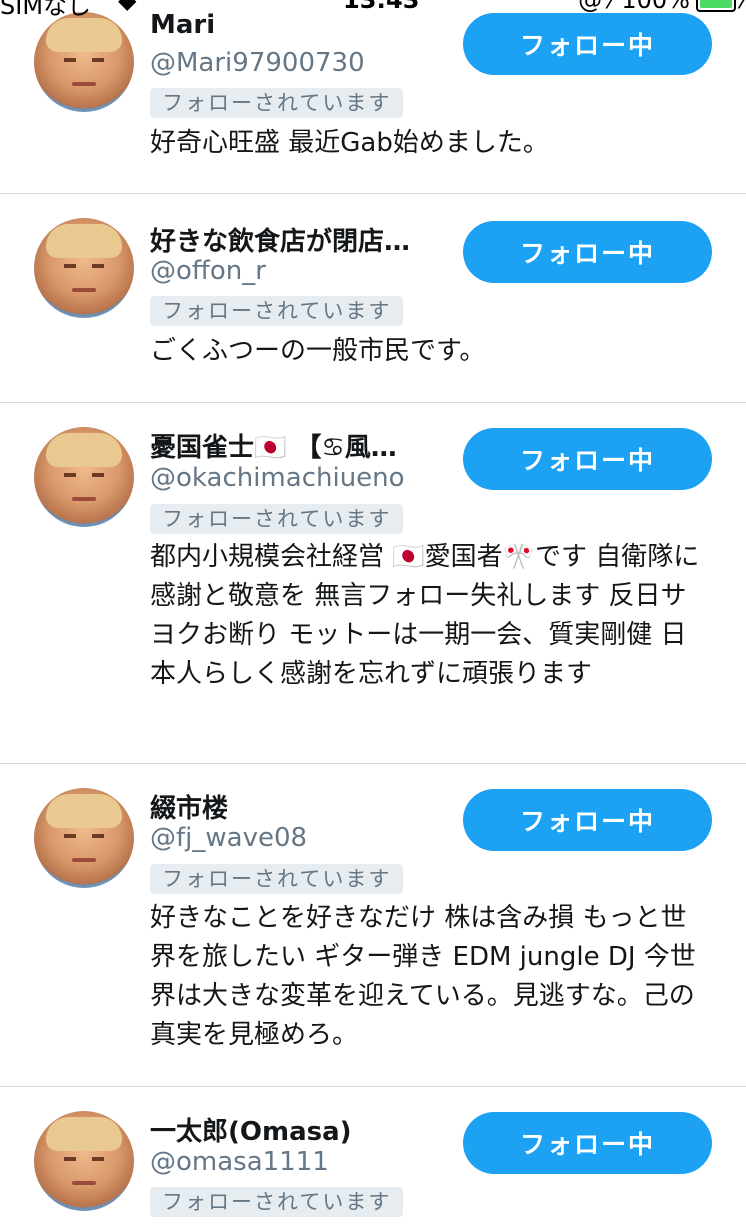 The height and width of the screenshot is (1227, 746). What do you see at coordinates (318, 351) in the screenshot?
I see `user-bio: ごくふつーの一般市民です。` at bounding box center [318, 351].